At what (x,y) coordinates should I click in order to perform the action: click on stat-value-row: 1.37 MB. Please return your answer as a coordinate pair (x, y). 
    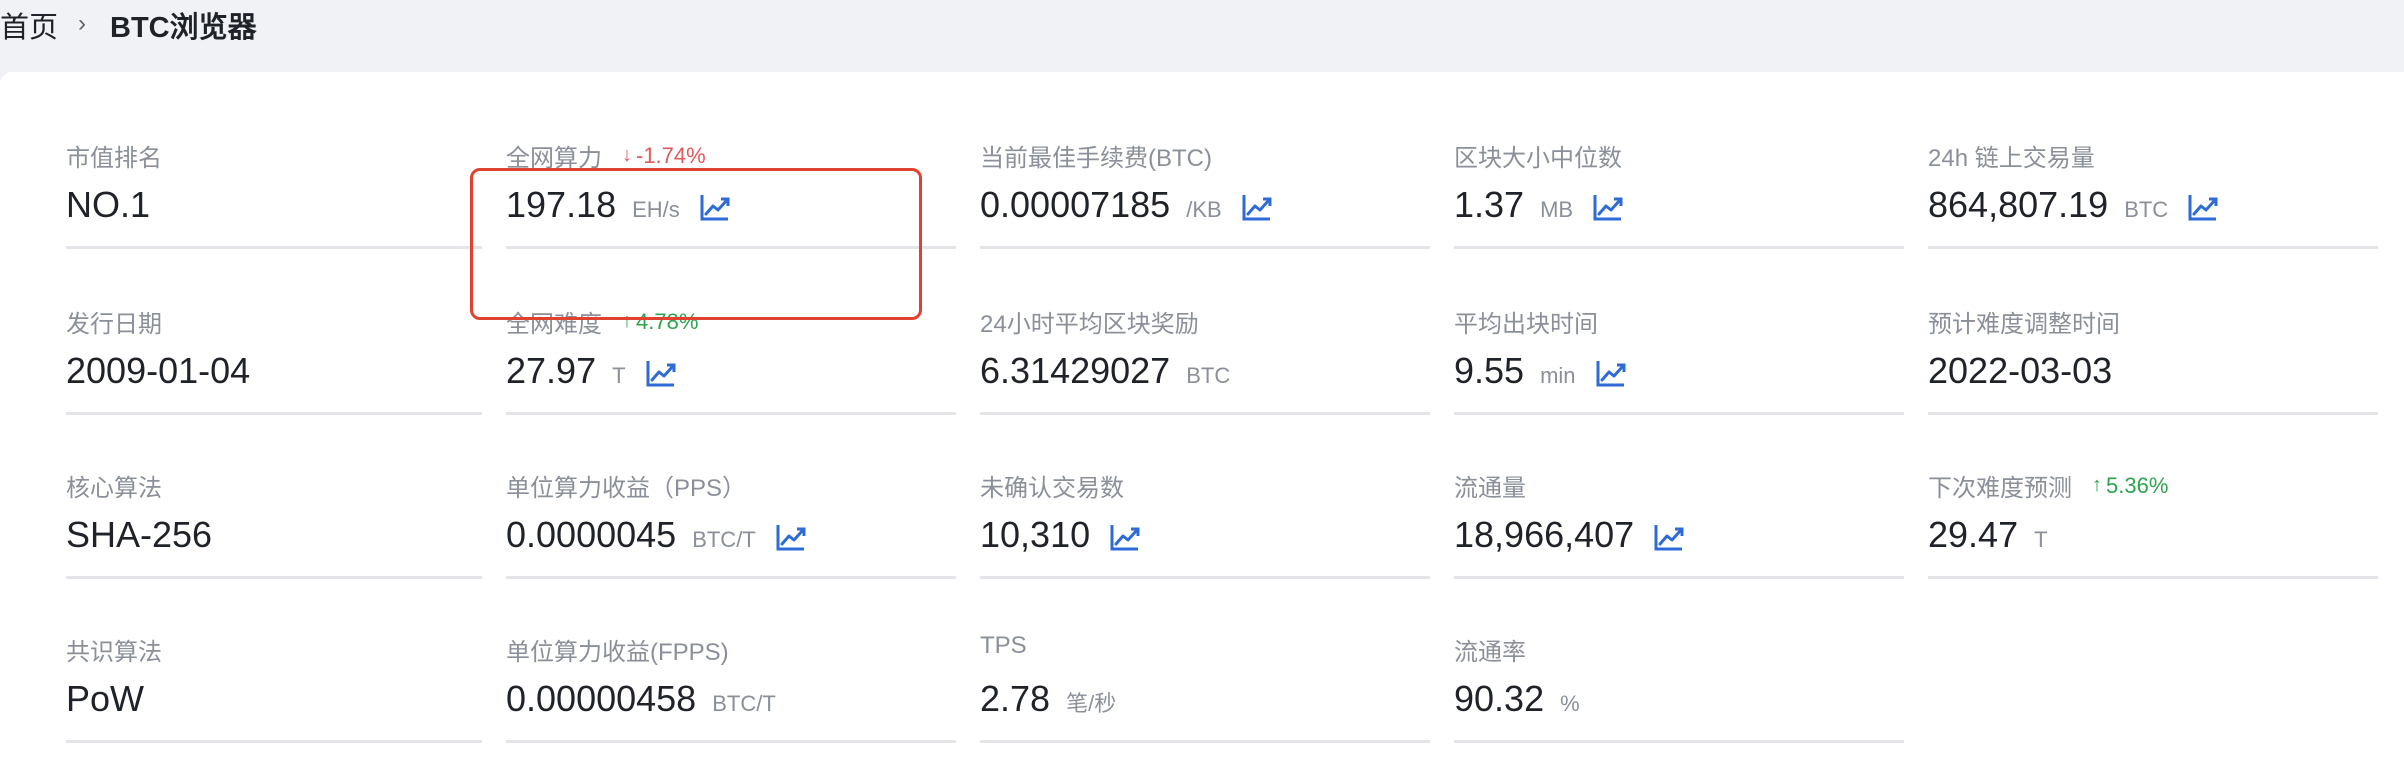
    Looking at the image, I should click on (1538, 205).